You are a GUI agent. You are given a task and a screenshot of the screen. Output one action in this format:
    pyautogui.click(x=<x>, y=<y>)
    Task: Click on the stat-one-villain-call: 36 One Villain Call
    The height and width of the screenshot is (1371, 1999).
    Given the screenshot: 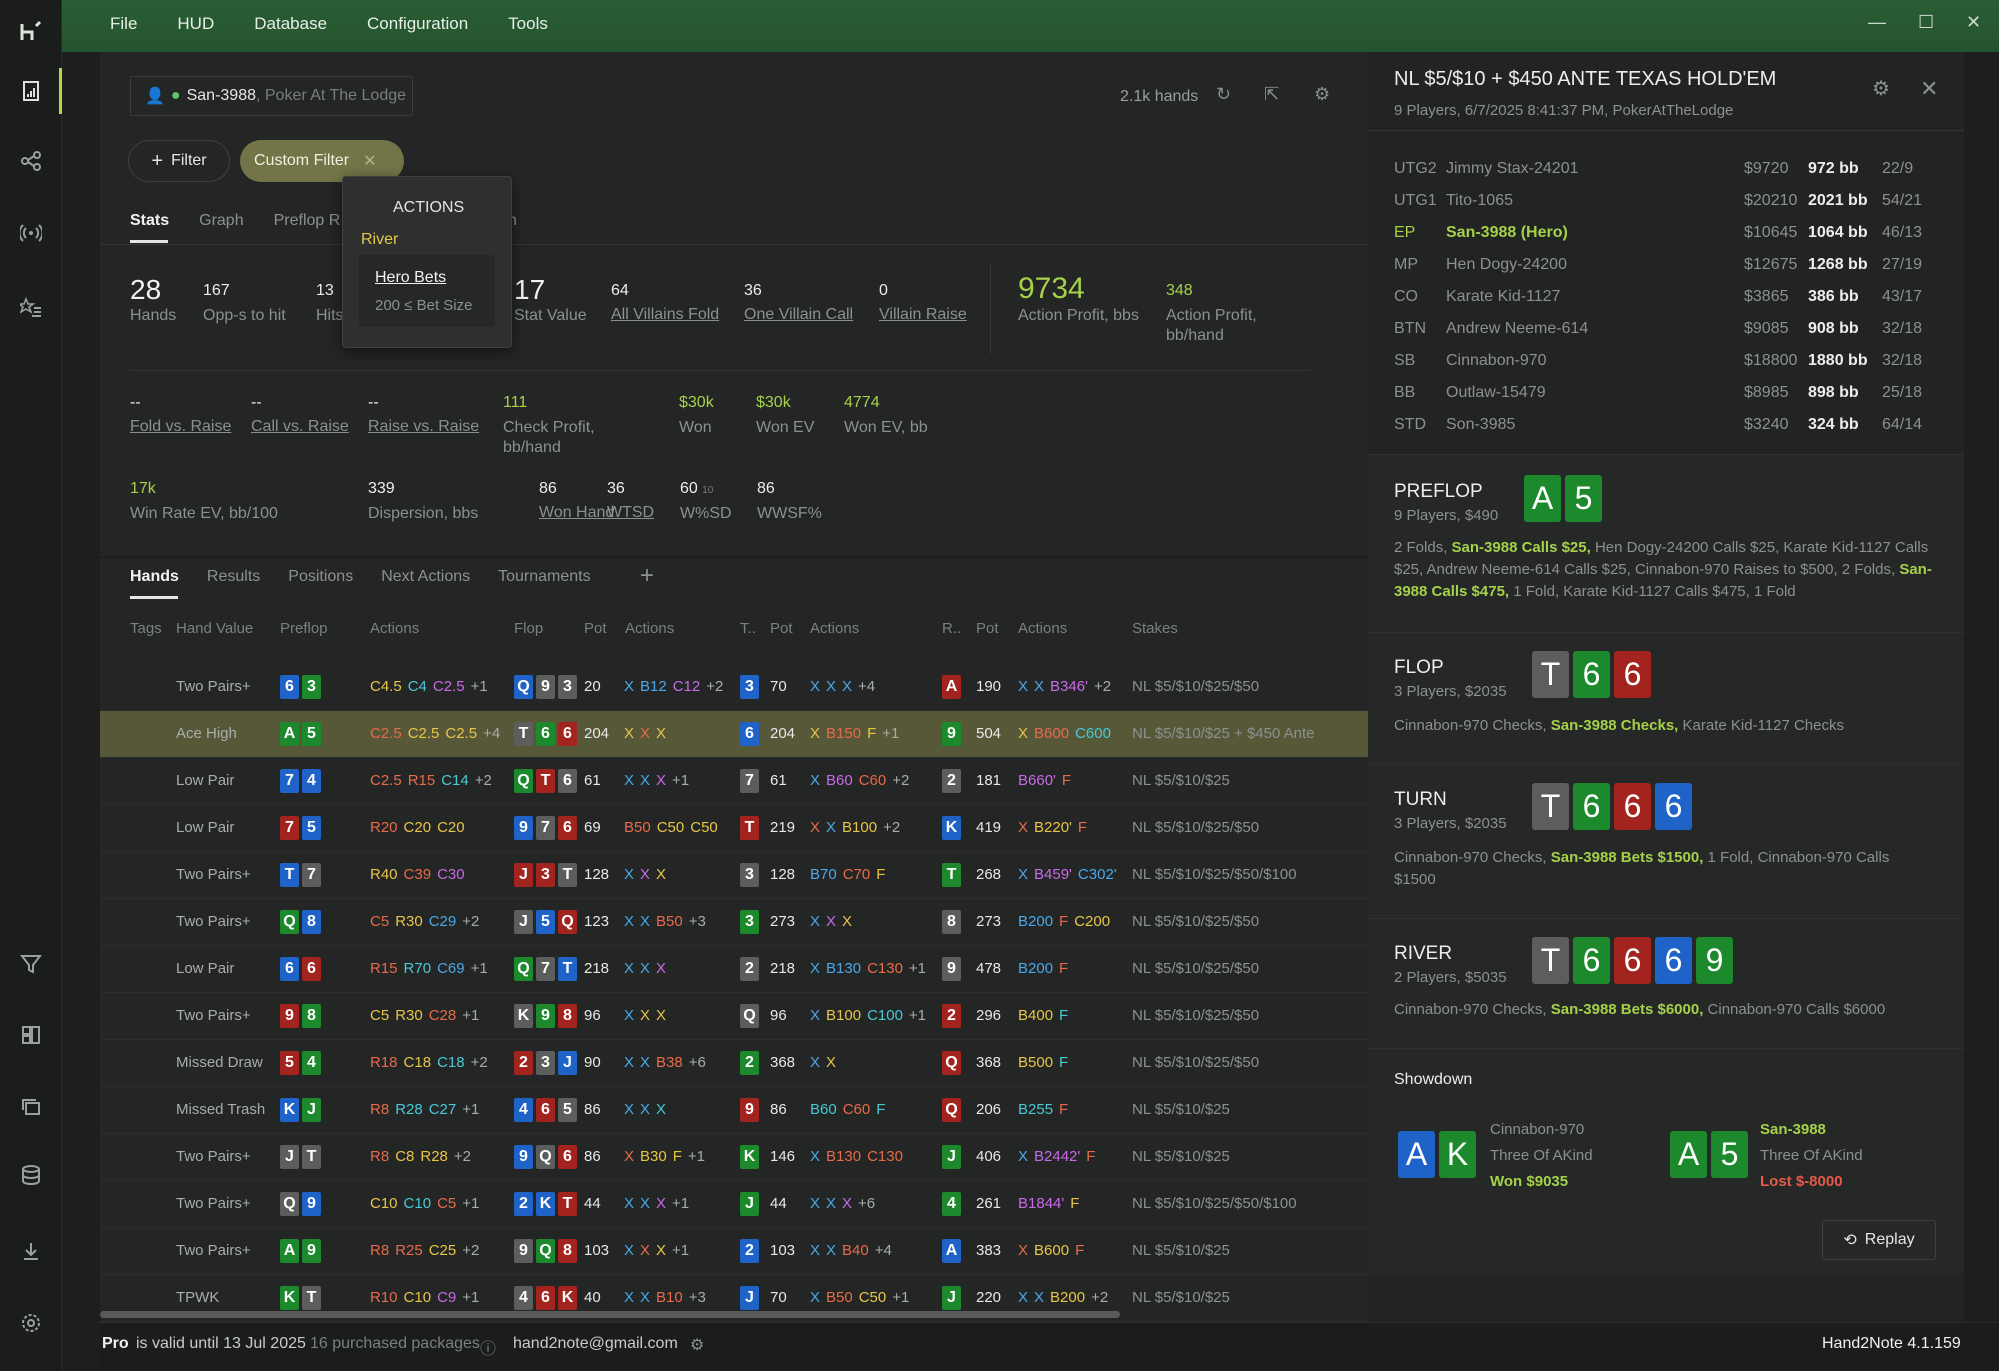 What is the action you would take?
    pyautogui.click(x=798, y=303)
    